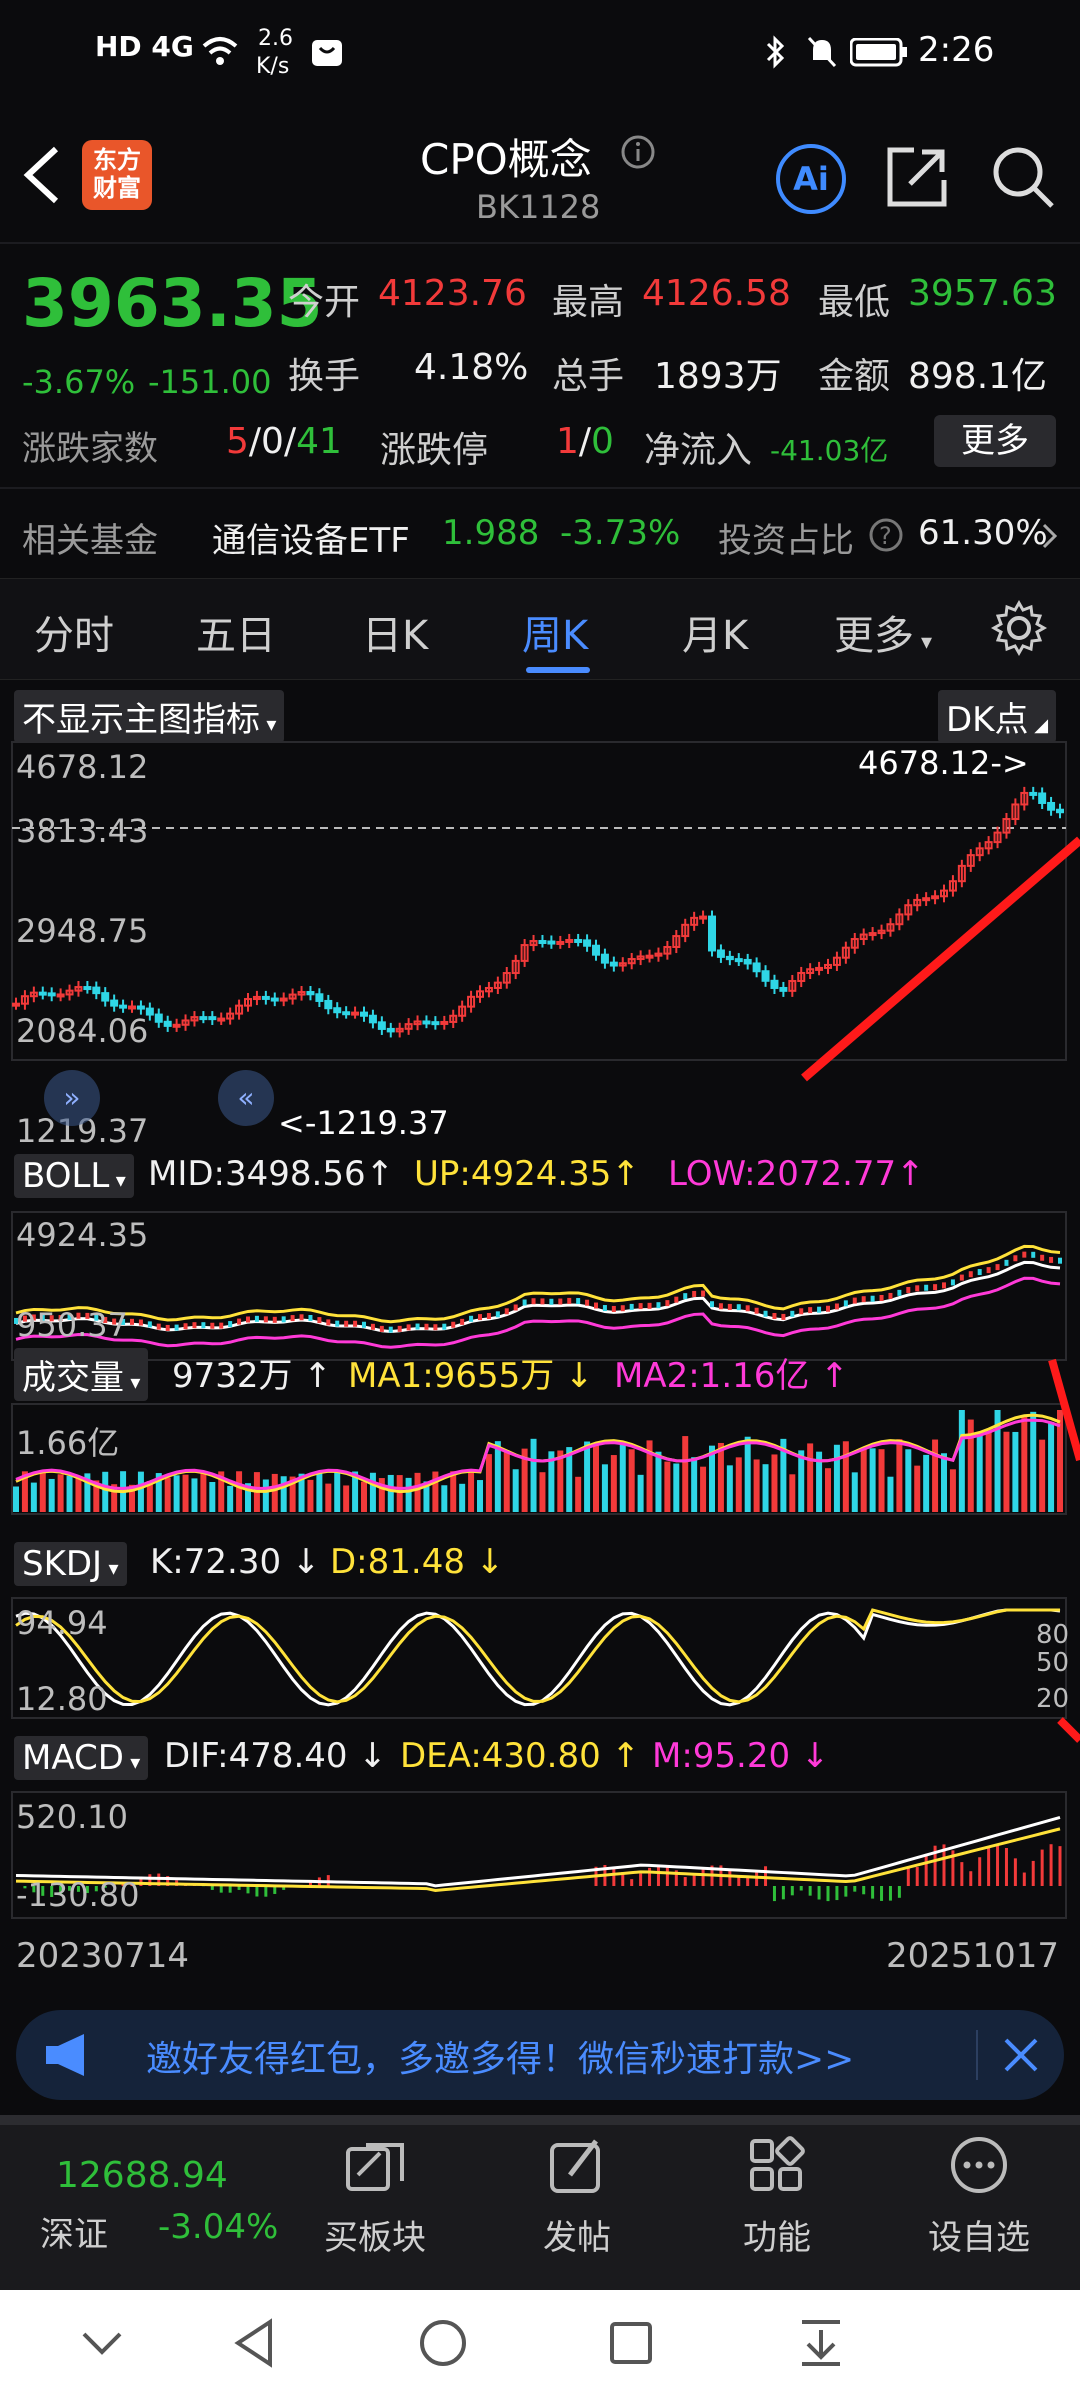 The image size is (1080, 2400). I want to click on boll-mid-text: MID:3498.56, so click(257, 1174).